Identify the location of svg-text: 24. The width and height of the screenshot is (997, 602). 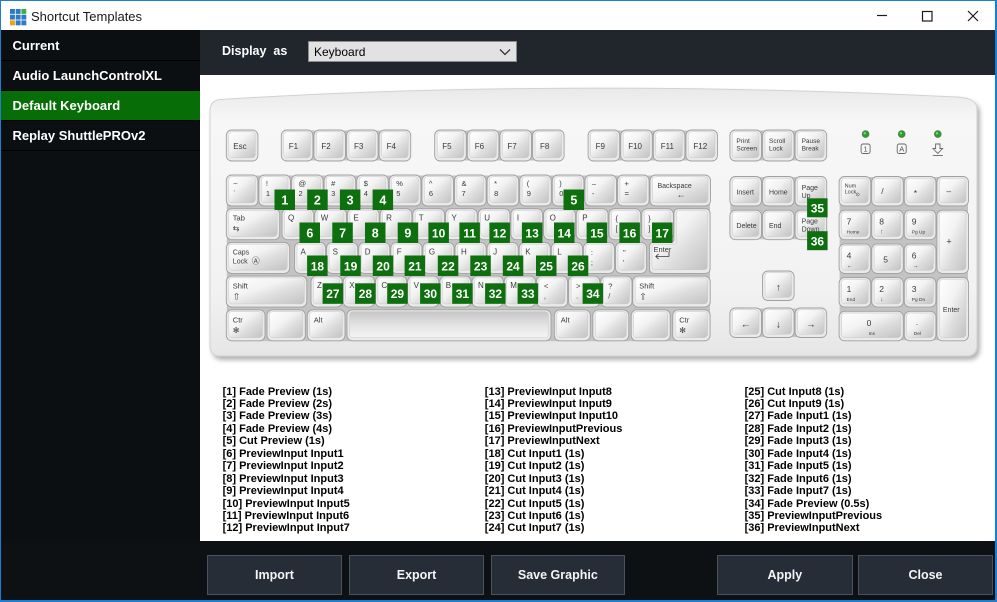
(513, 266).